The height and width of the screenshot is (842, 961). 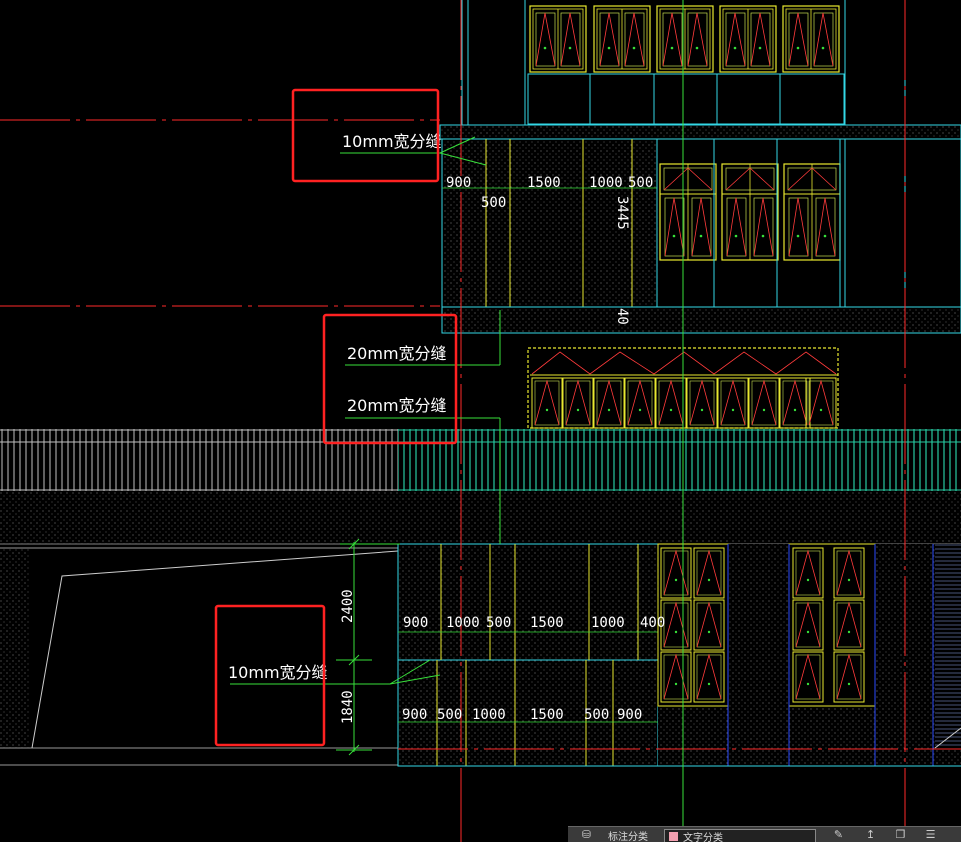 I want to click on dim-l2-900a: 900, so click(x=414, y=715).